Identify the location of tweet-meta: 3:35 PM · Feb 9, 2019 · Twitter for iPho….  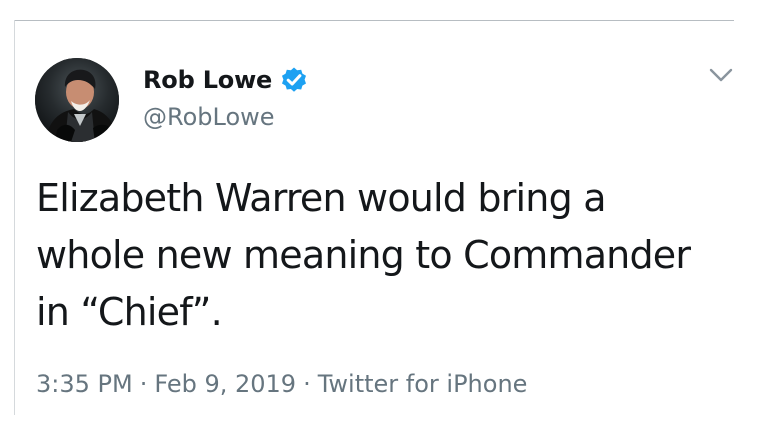
(281, 384).